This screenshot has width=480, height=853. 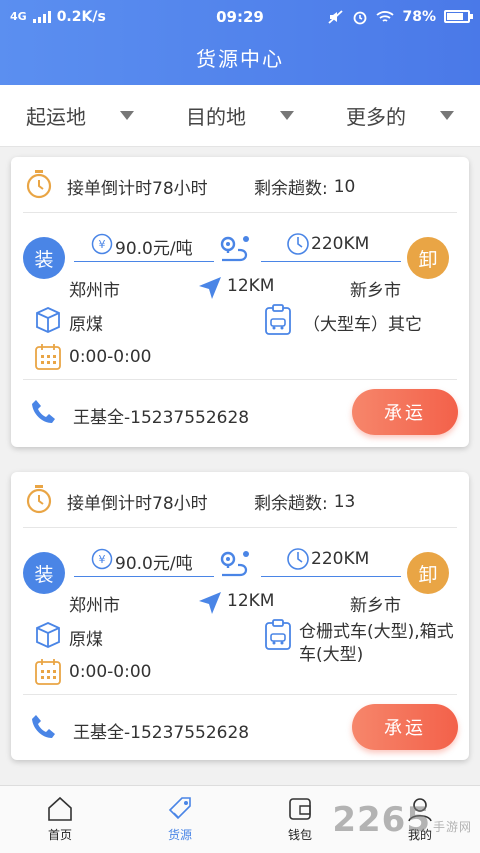 I want to click on filter-origin: 起运地, so click(x=80, y=115).